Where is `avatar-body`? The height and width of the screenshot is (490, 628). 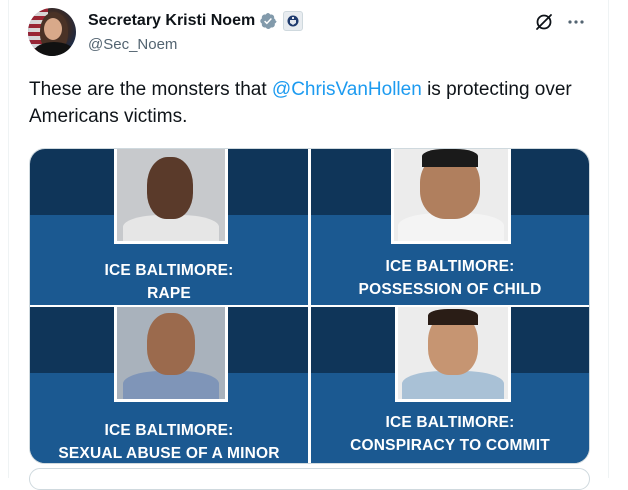
avatar-body is located at coordinates (54, 49).